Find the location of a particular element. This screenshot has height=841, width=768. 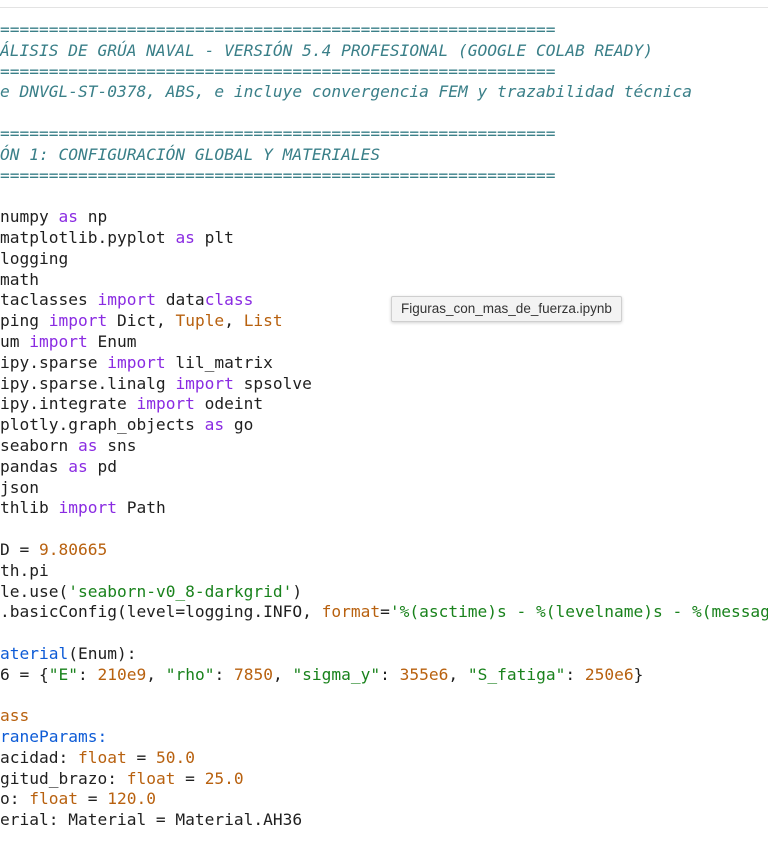

code-token: seaborn is located at coordinates (39, 445).